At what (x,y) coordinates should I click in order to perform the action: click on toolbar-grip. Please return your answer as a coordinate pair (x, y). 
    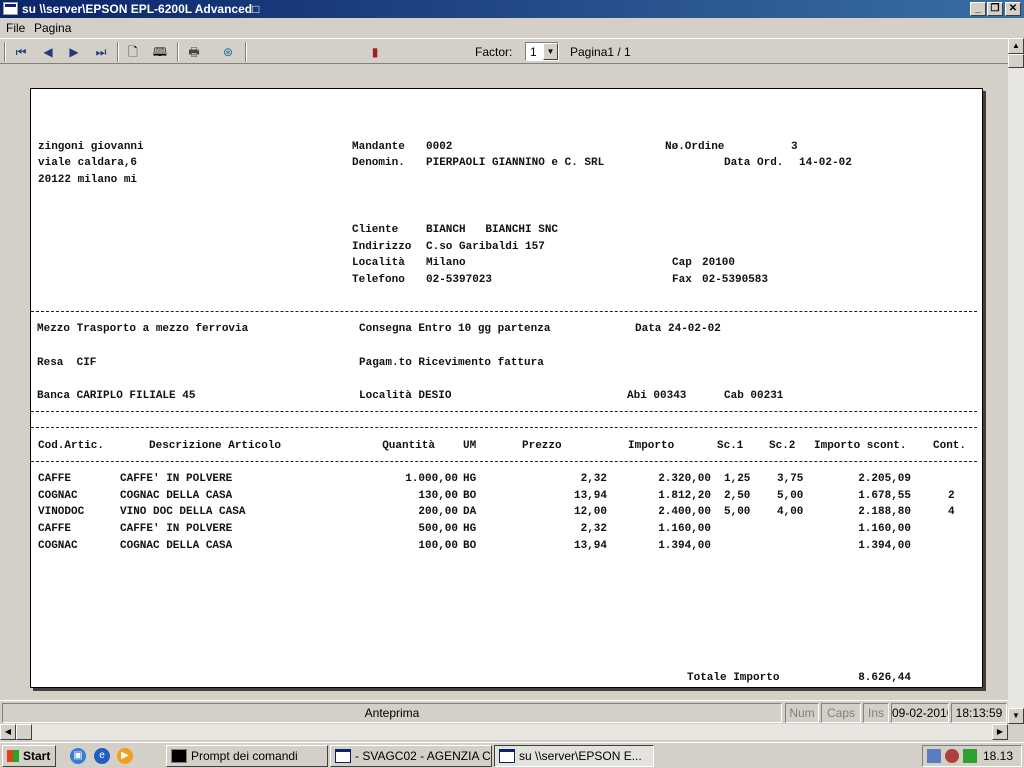
    Looking at the image, I should click on (5, 52).